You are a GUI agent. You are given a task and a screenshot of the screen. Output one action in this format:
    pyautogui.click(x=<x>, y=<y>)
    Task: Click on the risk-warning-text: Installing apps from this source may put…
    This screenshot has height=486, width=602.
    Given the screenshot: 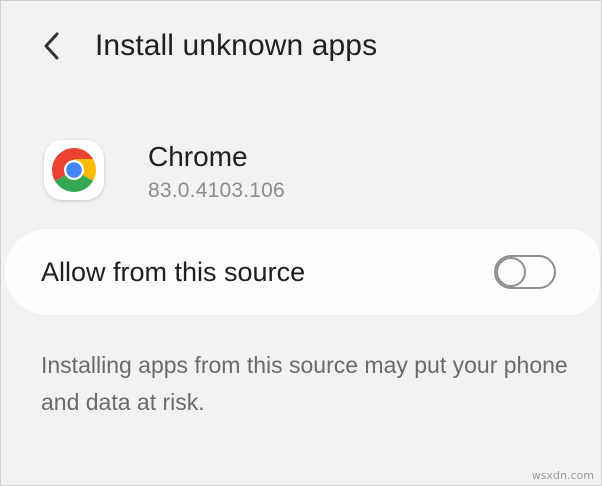 What is the action you would take?
    pyautogui.click(x=304, y=383)
    